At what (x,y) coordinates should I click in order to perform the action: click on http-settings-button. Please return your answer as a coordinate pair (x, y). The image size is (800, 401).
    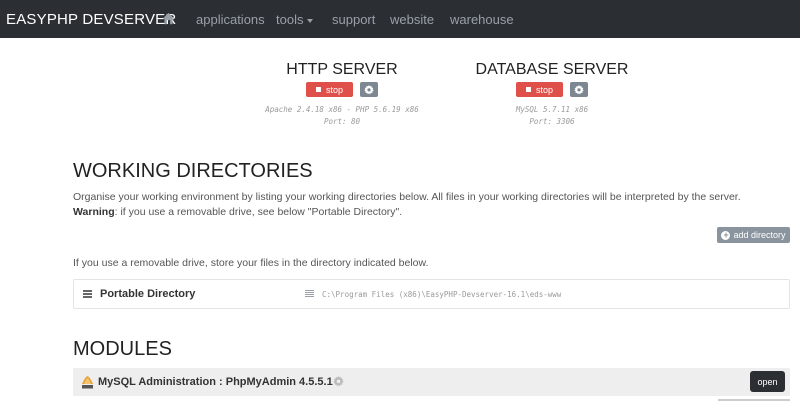
    Looking at the image, I should click on (369, 89).